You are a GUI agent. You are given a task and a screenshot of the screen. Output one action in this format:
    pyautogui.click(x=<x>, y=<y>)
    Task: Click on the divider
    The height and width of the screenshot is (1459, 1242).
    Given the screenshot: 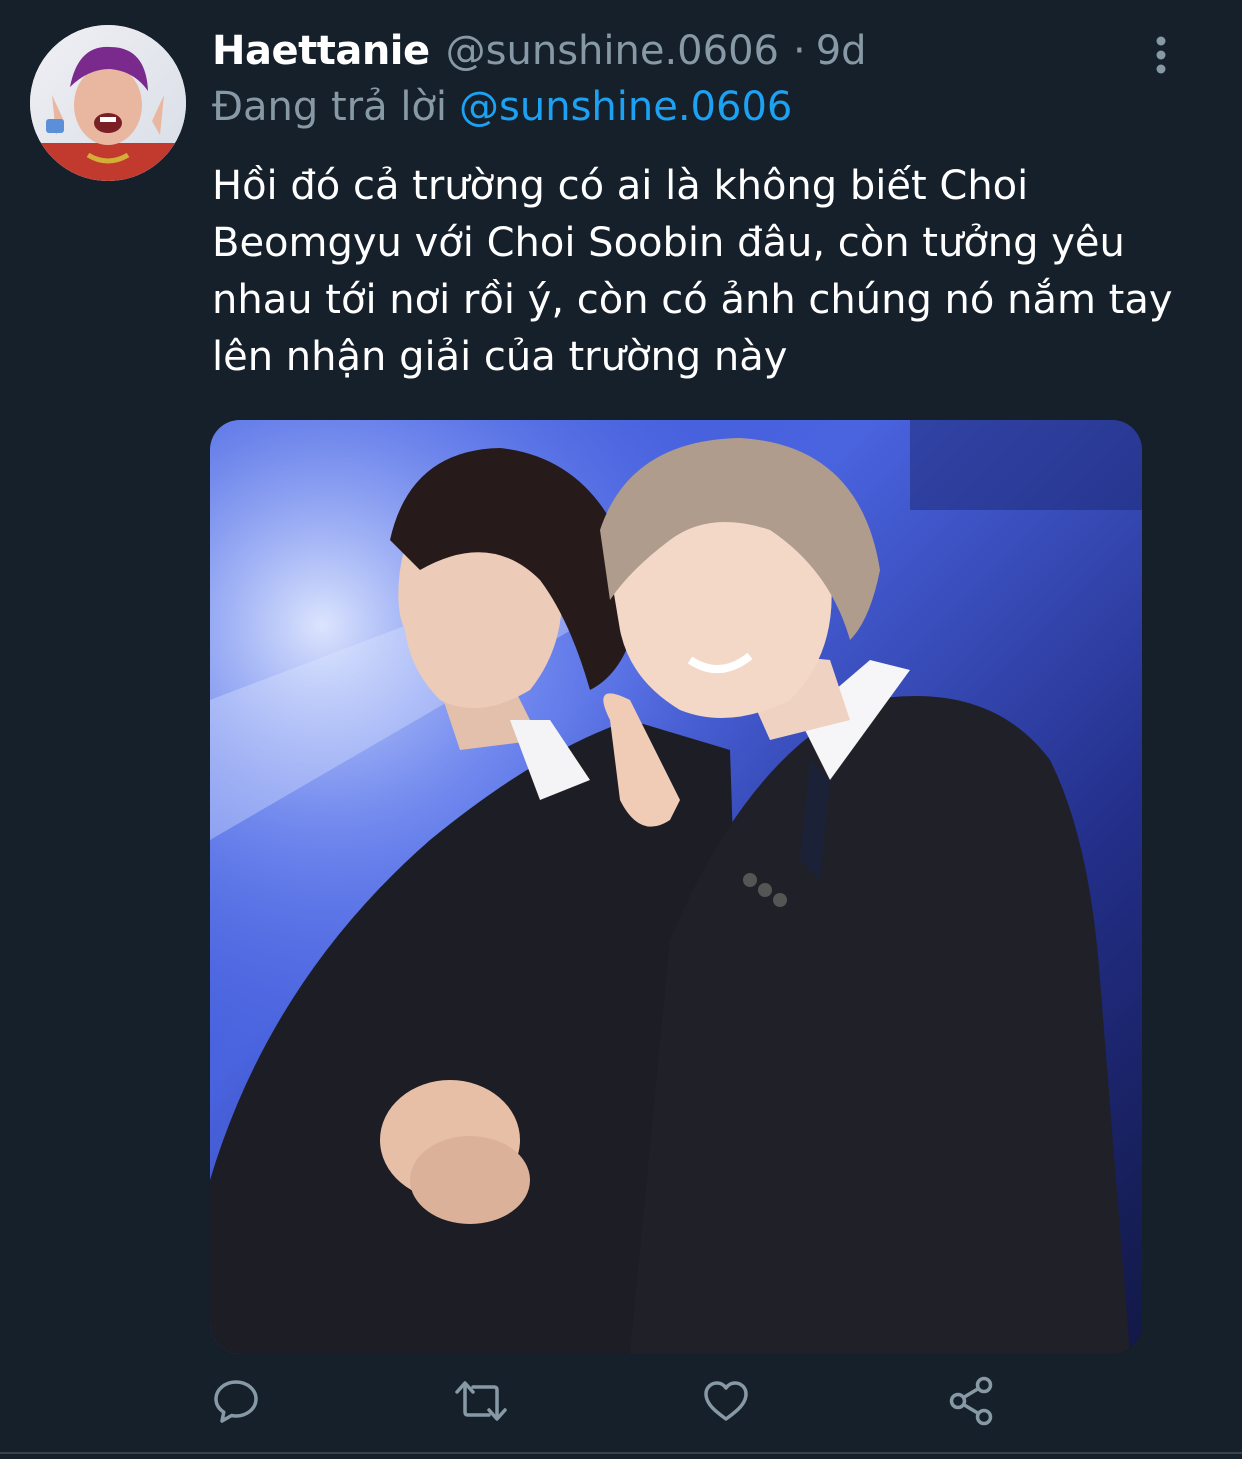 What is the action you would take?
    pyautogui.click(x=621, y=1453)
    